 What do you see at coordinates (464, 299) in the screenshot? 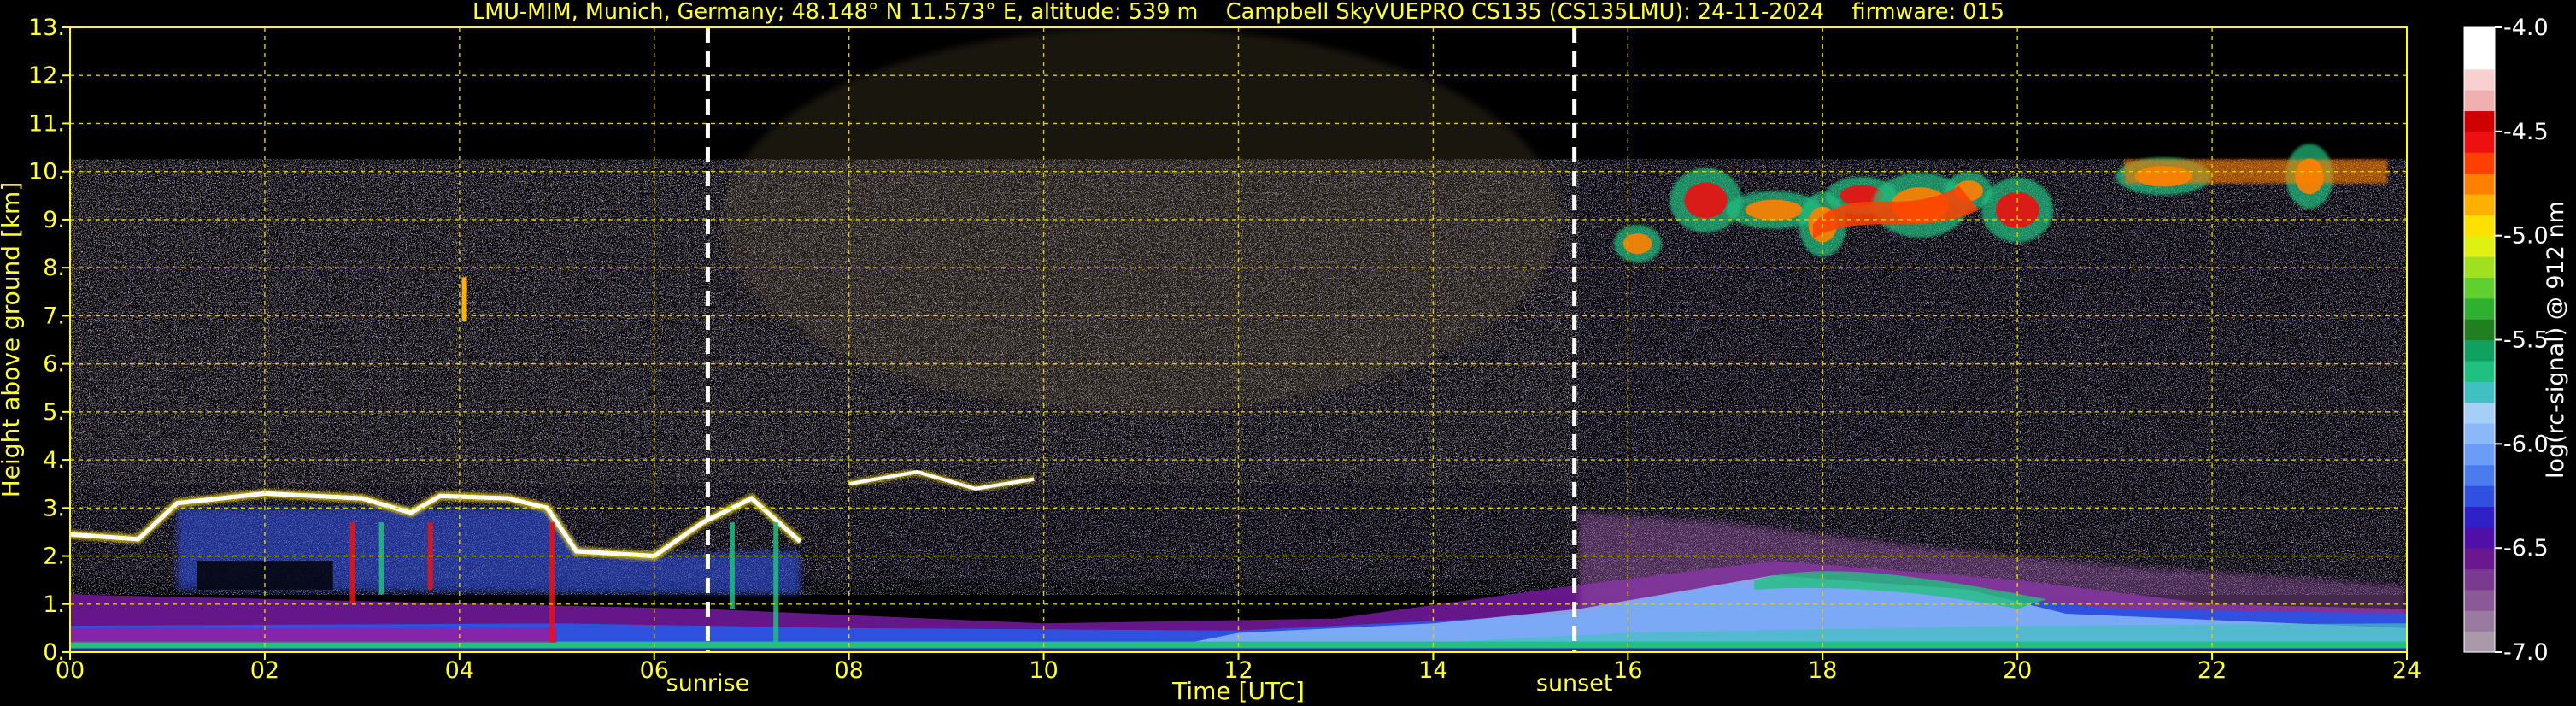
I see `isolated-echo-7km` at bounding box center [464, 299].